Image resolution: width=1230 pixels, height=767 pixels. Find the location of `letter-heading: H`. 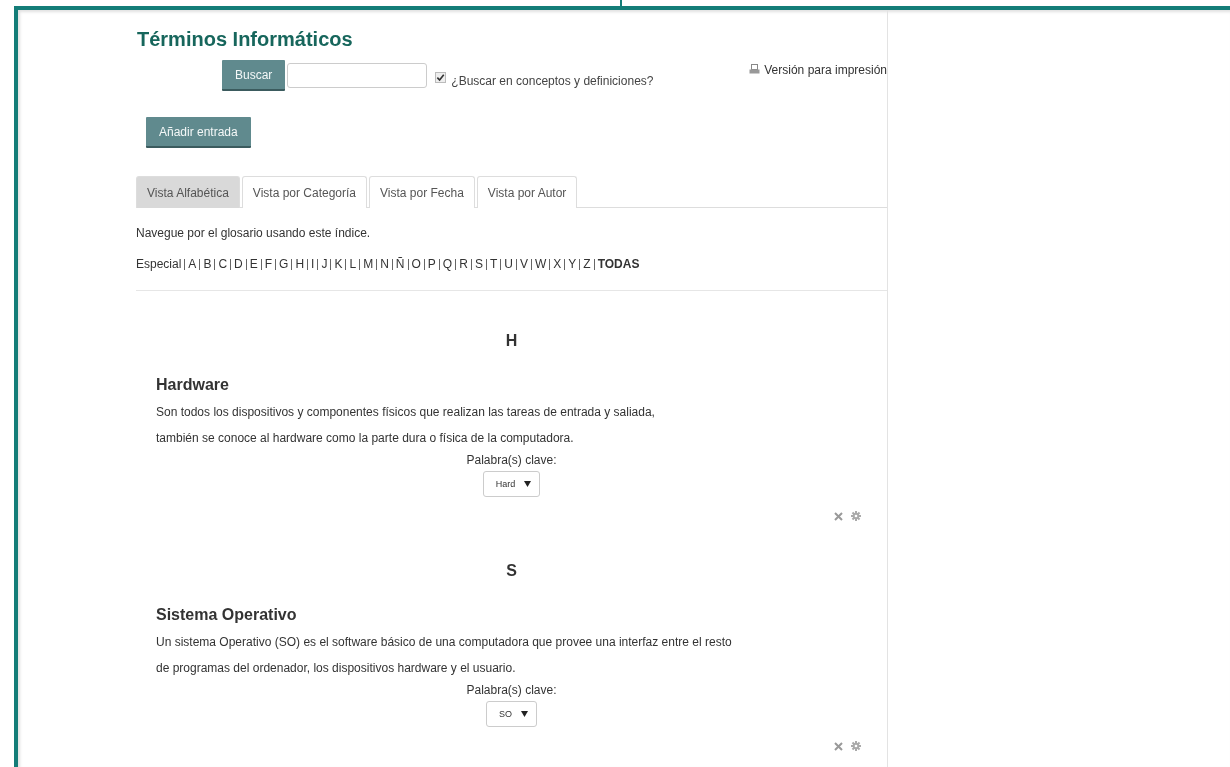

letter-heading: H is located at coordinates (511, 341).